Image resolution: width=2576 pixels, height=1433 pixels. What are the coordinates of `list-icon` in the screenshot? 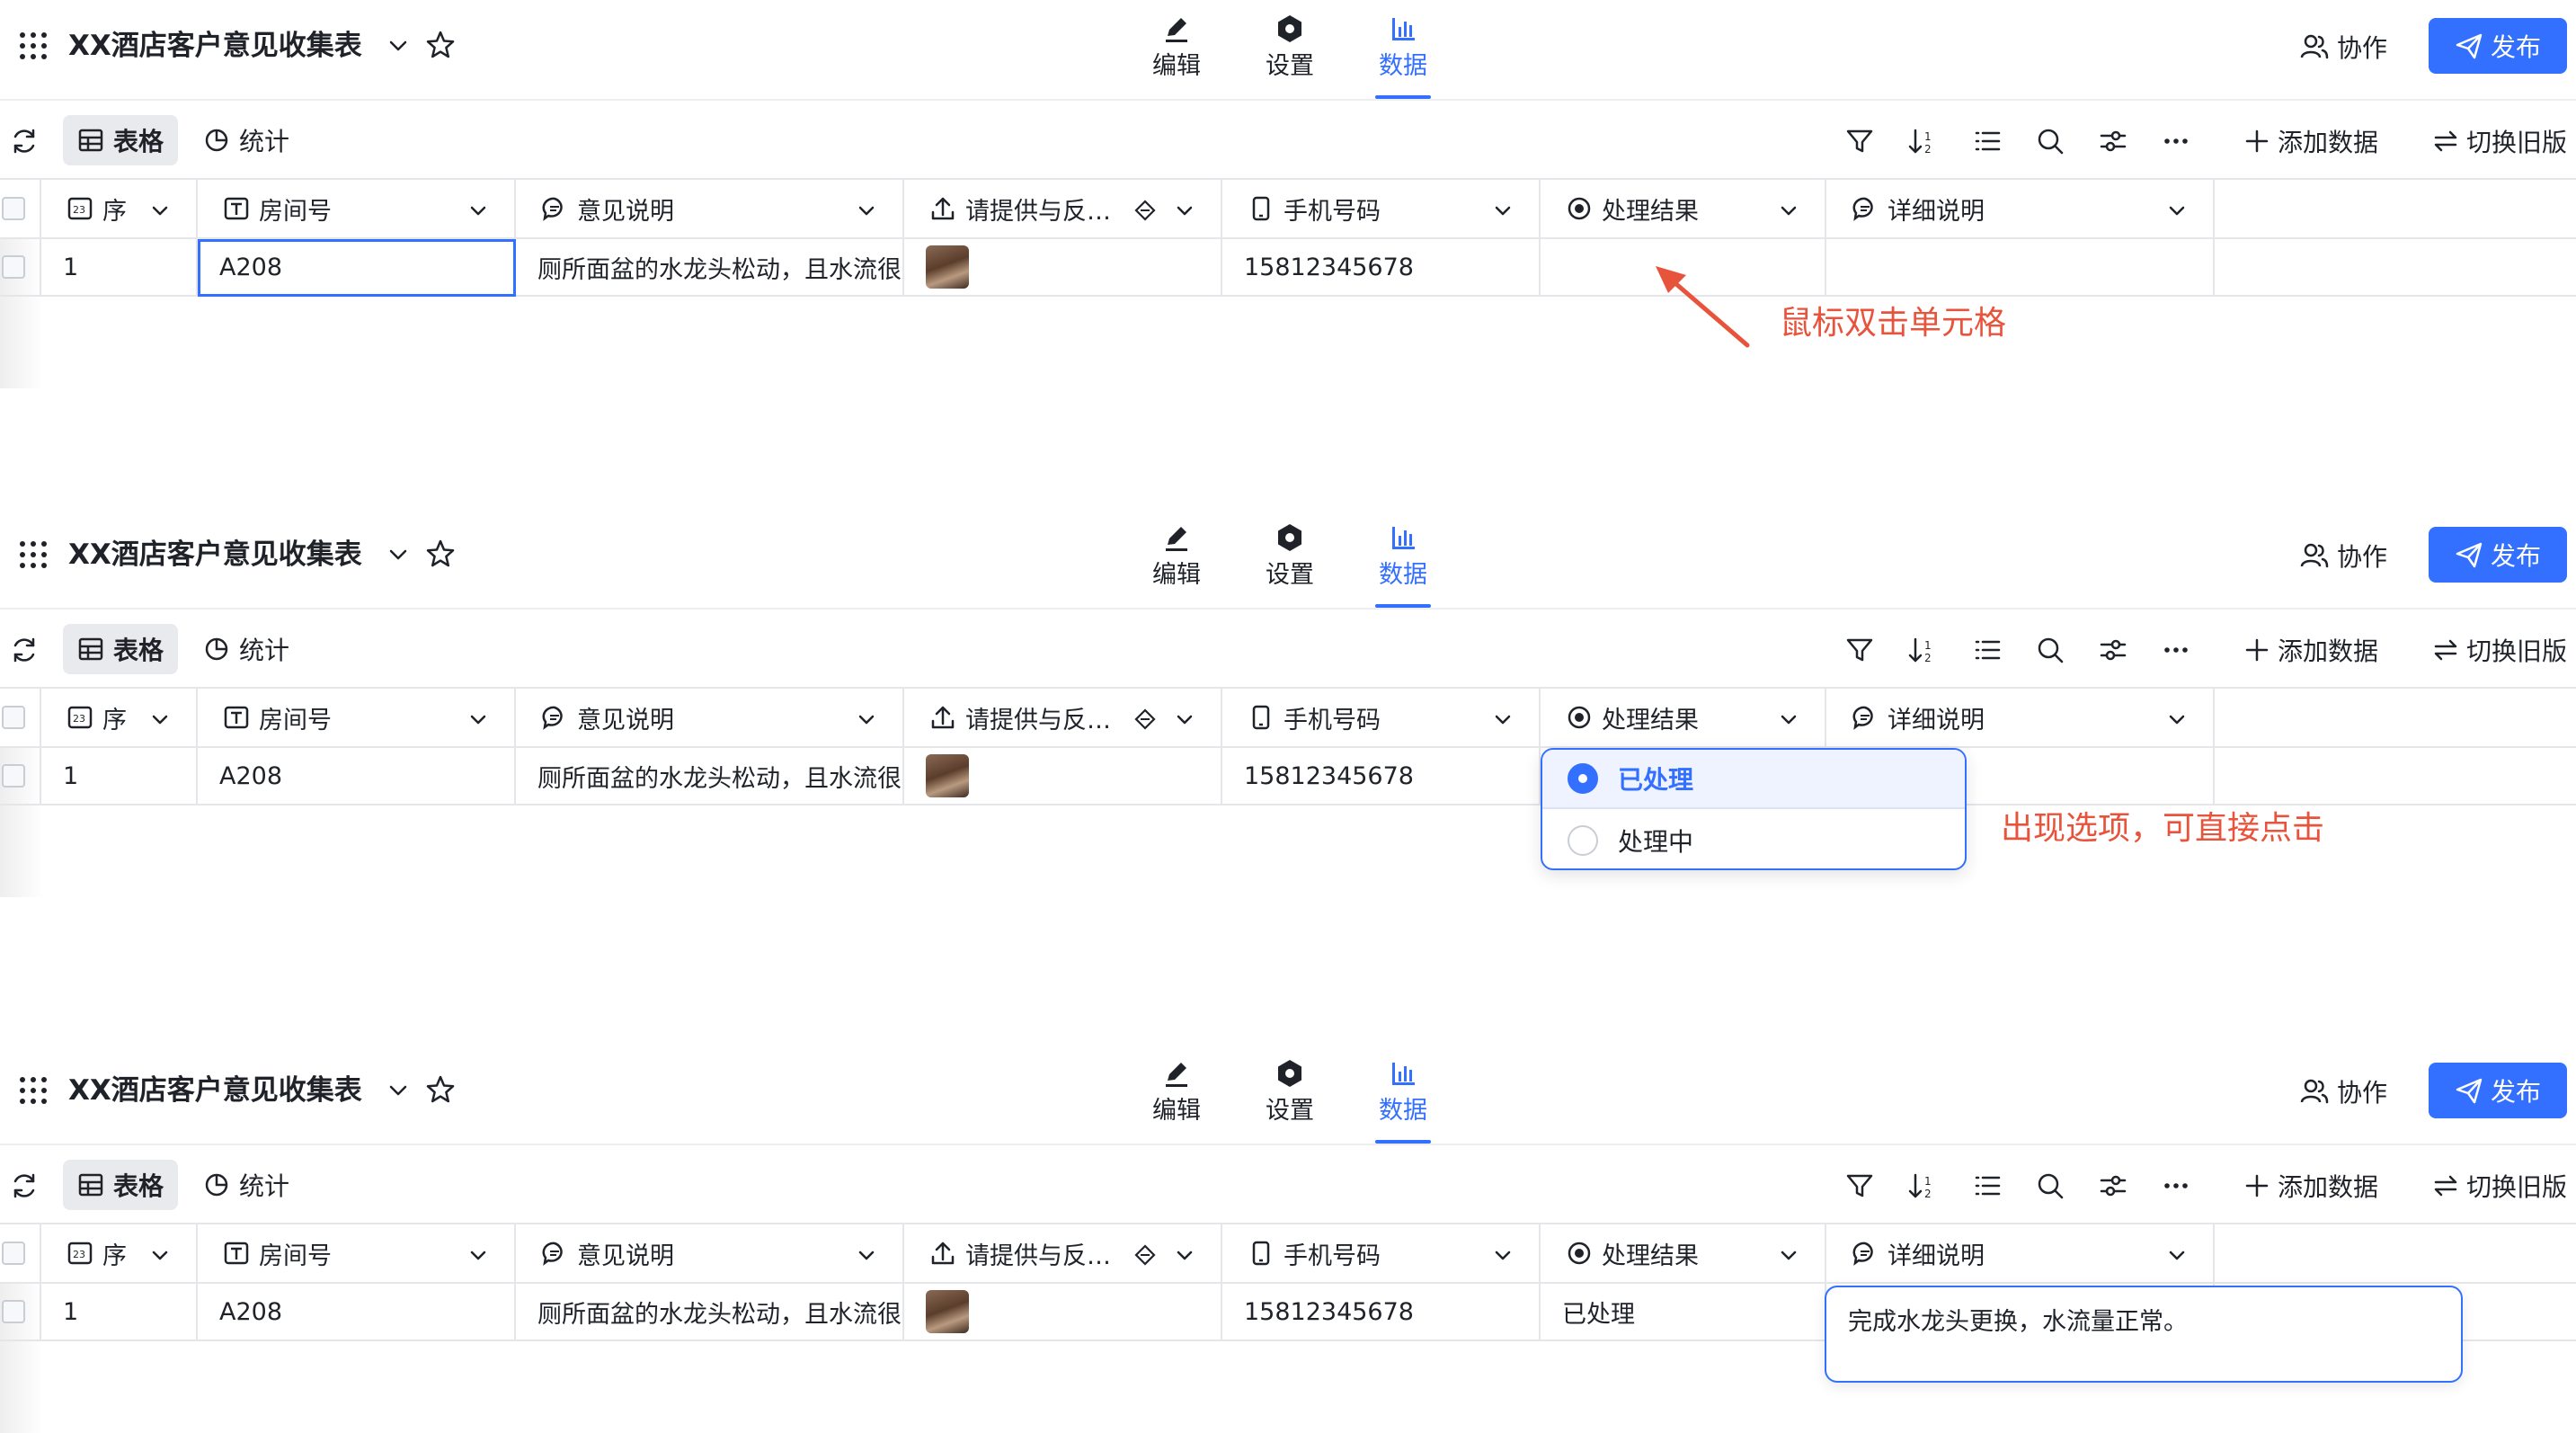 It's located at (1987, 1185).